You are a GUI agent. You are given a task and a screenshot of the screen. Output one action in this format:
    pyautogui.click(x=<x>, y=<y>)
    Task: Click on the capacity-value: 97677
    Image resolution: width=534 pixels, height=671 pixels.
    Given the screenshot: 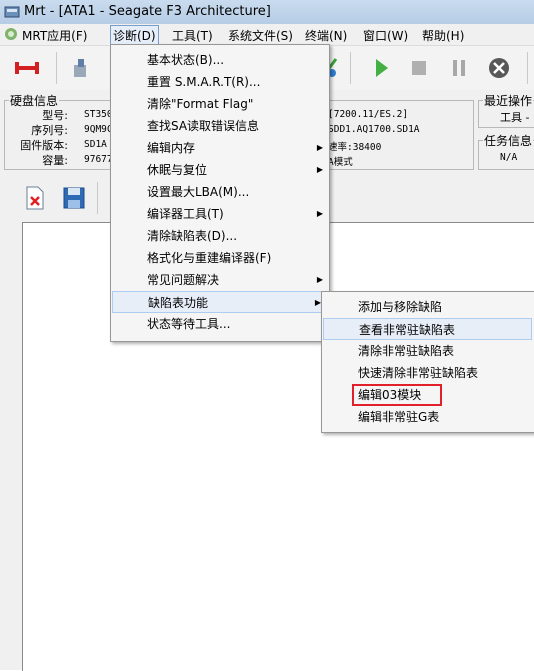 What is the action you would take?
    pyautogui.click(x=98, y=159)
    